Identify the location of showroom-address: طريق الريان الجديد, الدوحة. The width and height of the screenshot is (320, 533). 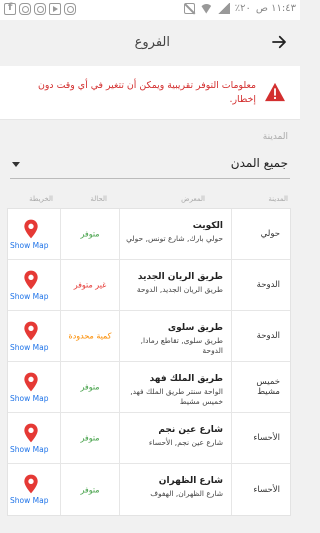
(179, 289).